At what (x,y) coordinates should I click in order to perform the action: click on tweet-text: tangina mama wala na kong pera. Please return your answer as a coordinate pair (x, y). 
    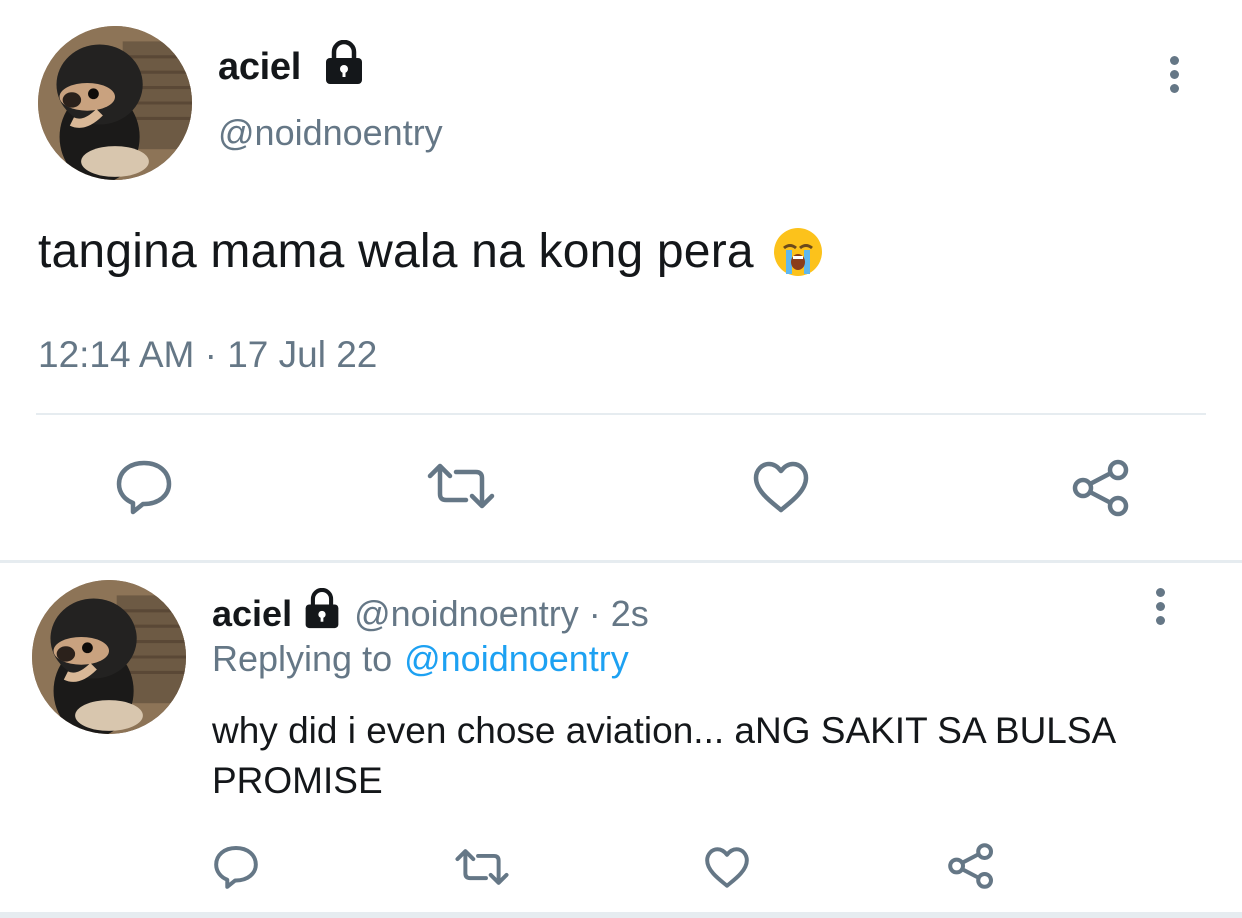
    Looking at the image, I should click on (431, 251).